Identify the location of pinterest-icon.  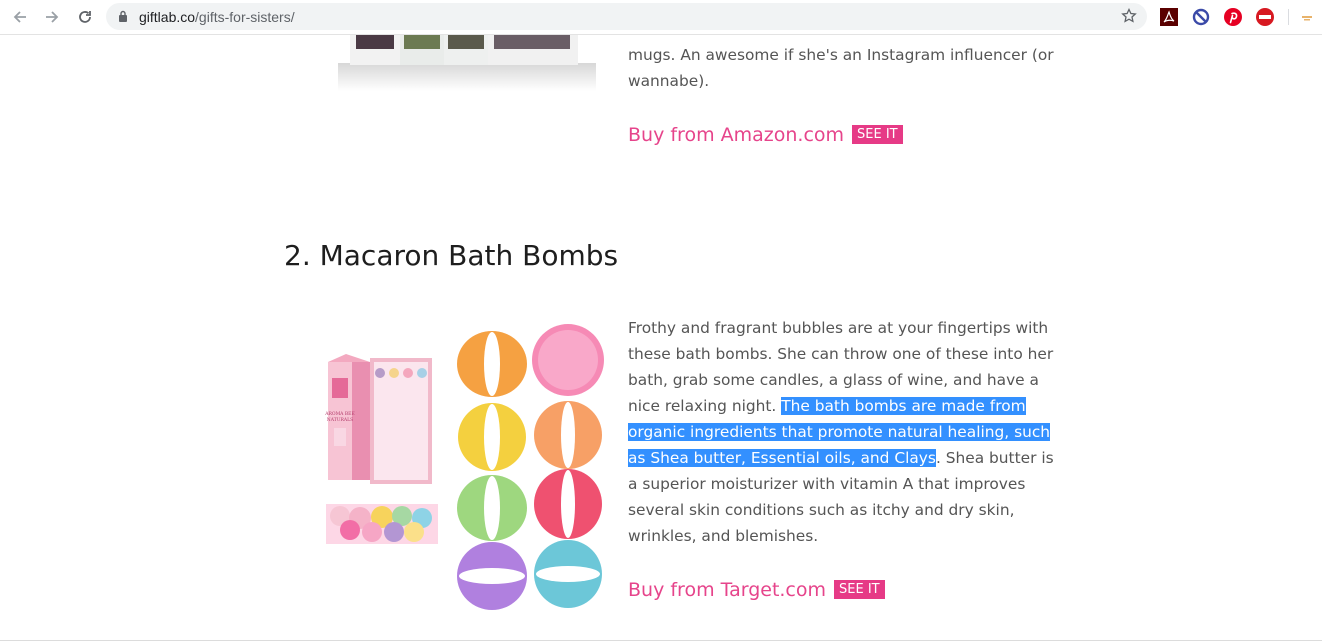
(1233, 17).